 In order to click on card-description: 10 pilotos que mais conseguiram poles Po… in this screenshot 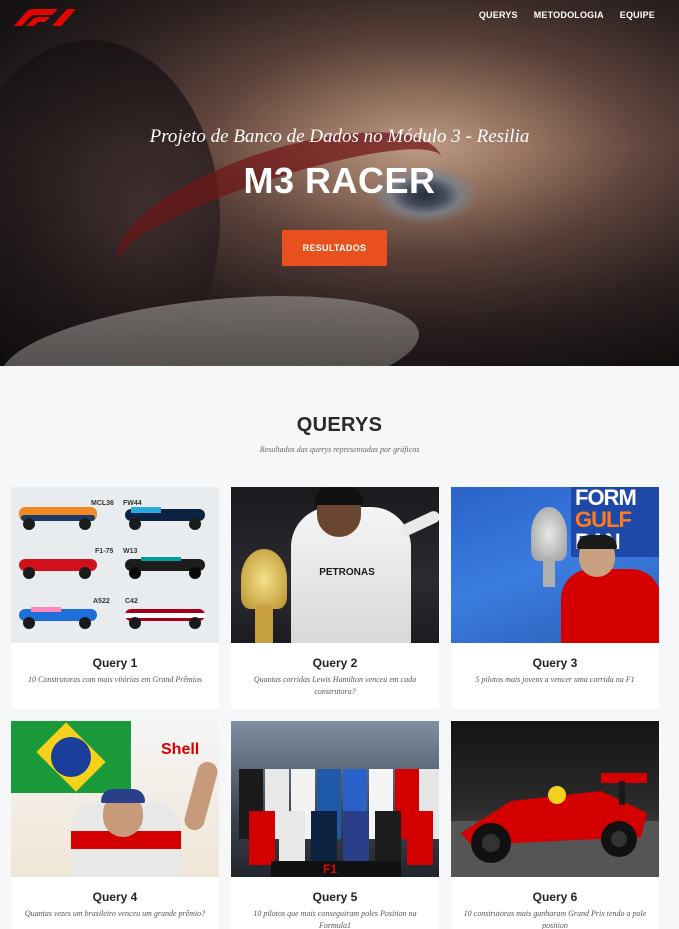, I will do `click(335, 919)`.